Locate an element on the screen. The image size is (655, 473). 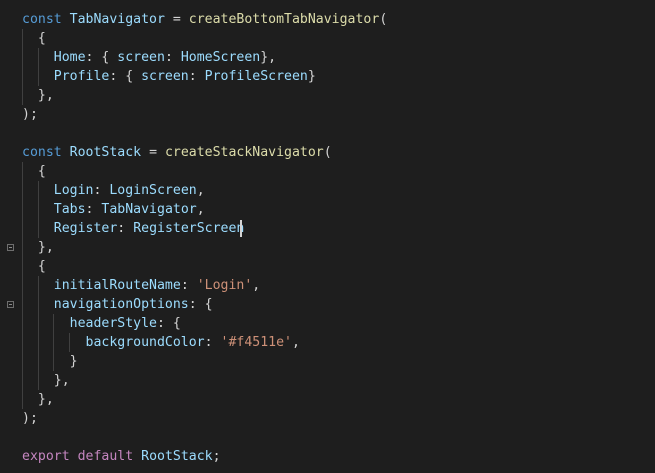
code-line-text: Home: { screen: HomeScreen}, is located at coordinates (149, 57).